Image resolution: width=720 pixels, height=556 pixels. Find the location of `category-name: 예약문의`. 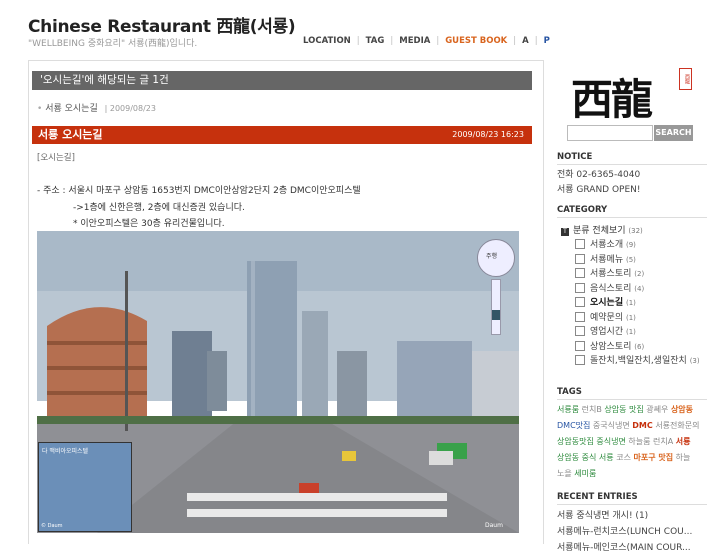

category-name: 예약문의 is located at coordinates (606, 318).